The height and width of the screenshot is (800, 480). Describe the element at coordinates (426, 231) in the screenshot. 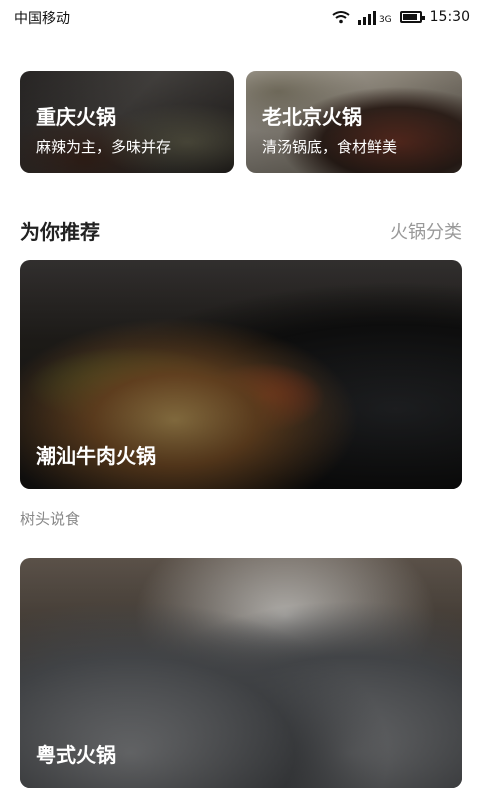

I see `category-link: 火锅分类` at that location.